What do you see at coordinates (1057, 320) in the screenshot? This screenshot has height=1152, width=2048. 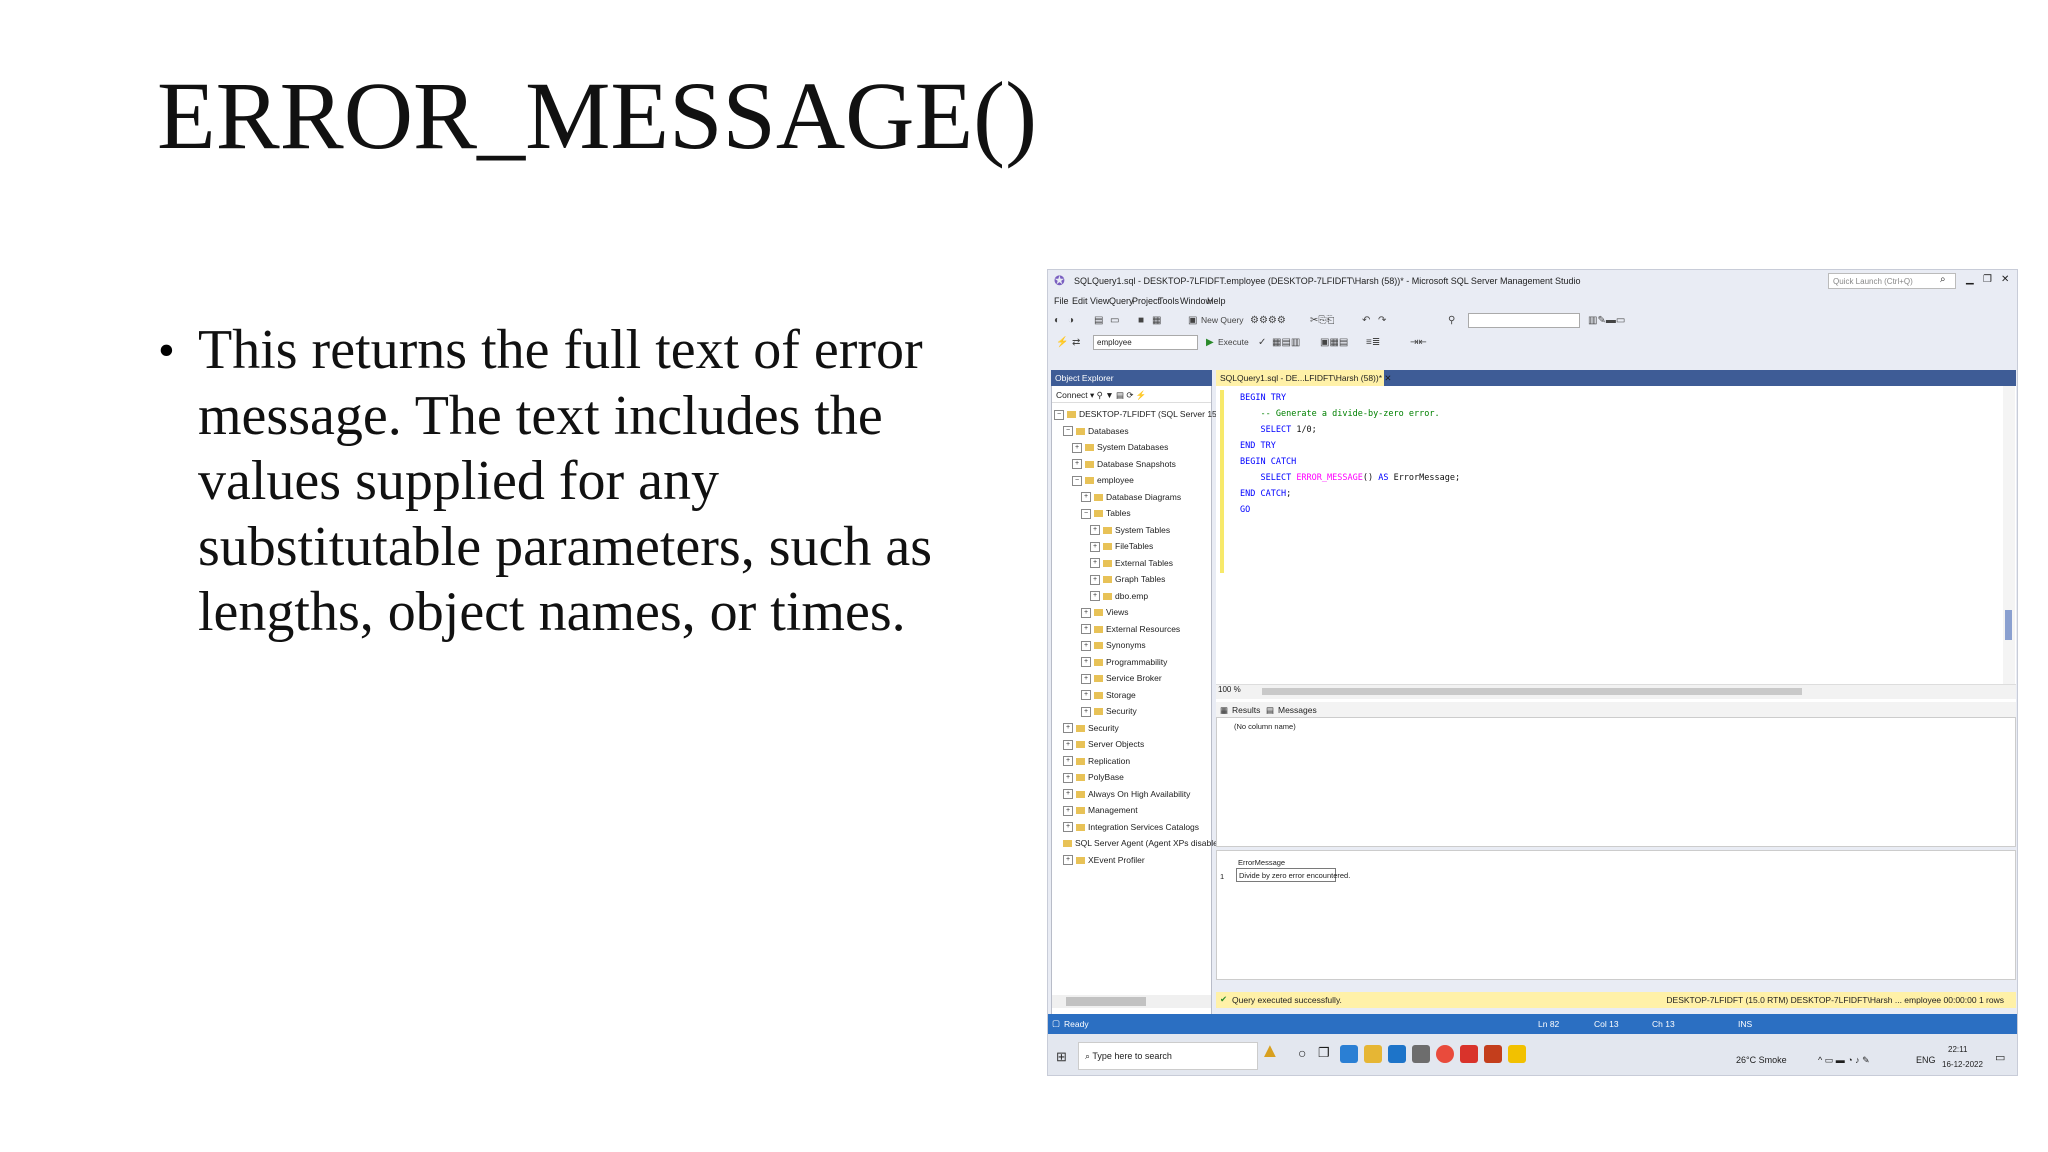 I see `back-icon: ◐` at bounding box center [1057, 320].